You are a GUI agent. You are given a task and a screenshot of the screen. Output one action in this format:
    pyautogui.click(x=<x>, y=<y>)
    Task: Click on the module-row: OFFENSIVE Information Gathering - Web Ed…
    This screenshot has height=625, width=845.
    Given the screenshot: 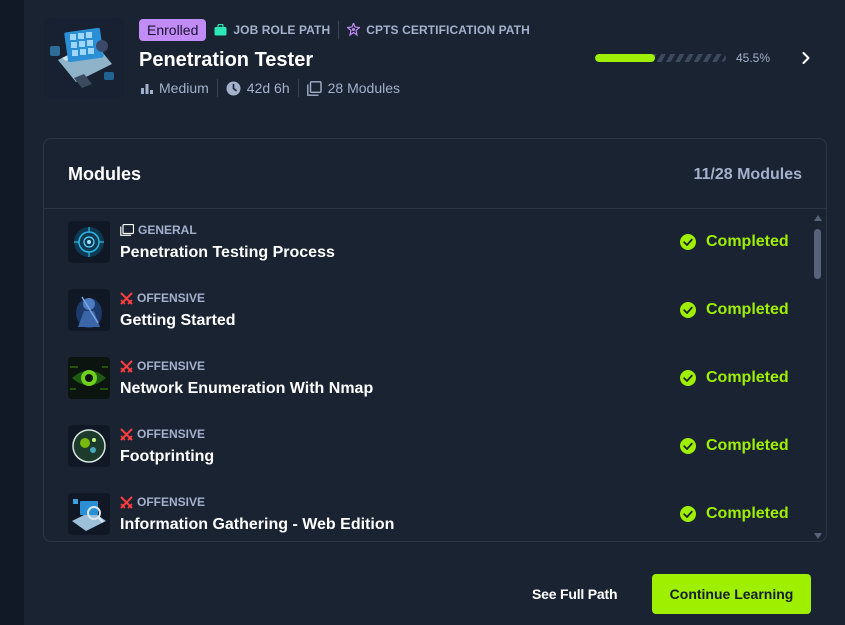 What is the action you would take?
    pyautogui.click(x=429, y=511)
    